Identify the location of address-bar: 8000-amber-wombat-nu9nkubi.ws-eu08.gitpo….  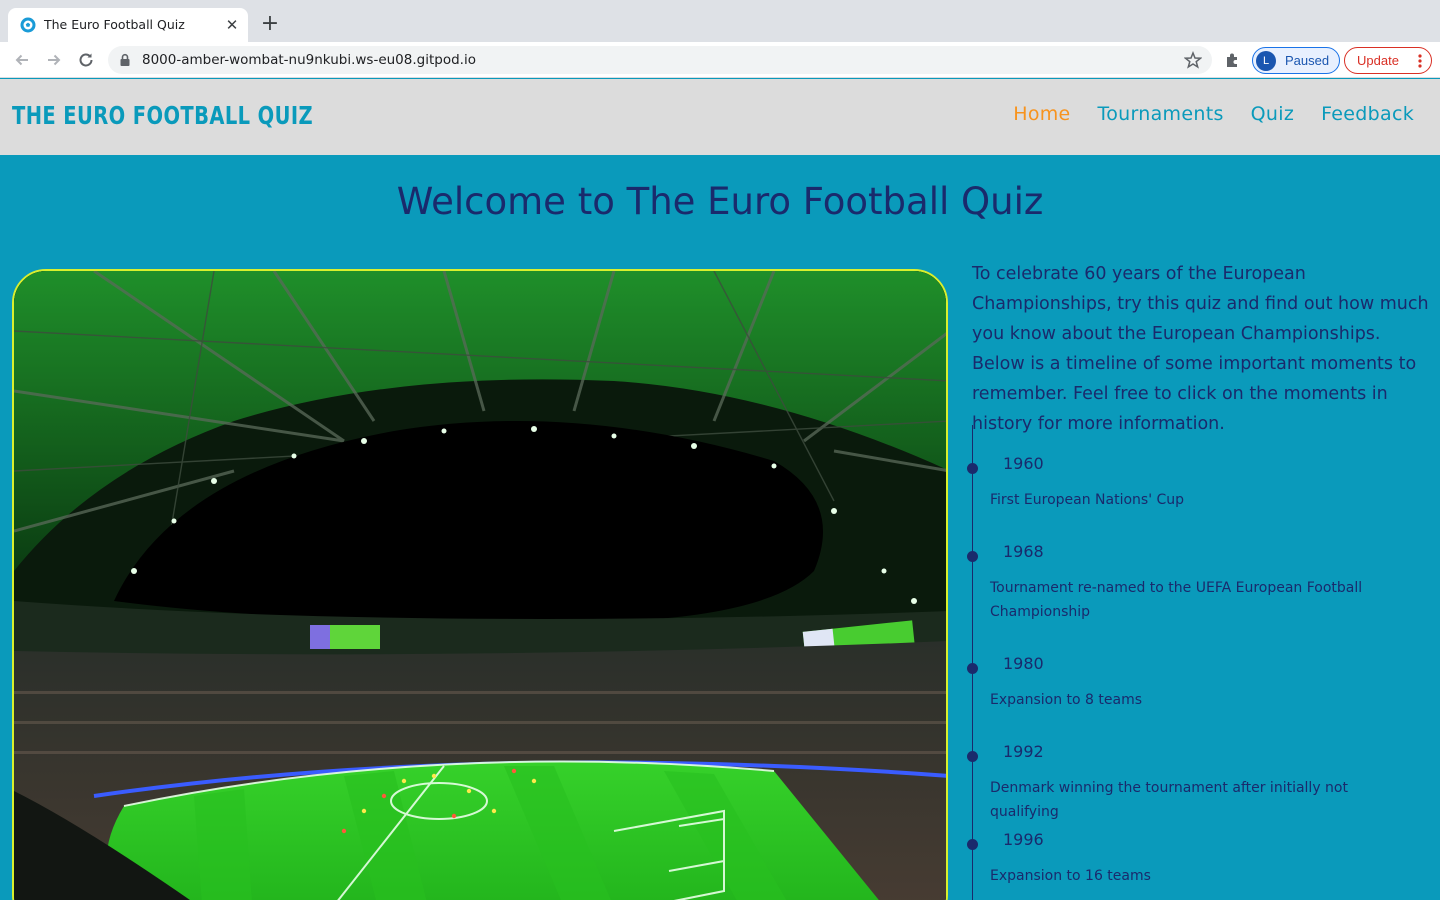
(660, 60).